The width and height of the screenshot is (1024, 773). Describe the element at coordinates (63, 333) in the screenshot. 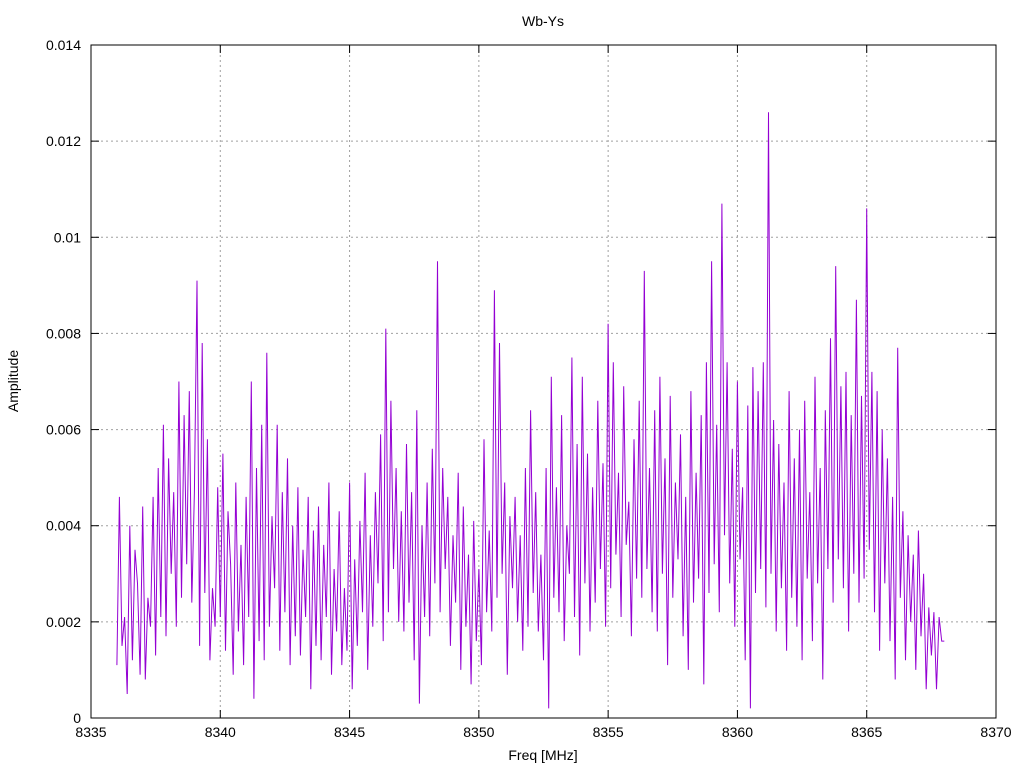

I see `y-tick-label: 0.008` at that location.